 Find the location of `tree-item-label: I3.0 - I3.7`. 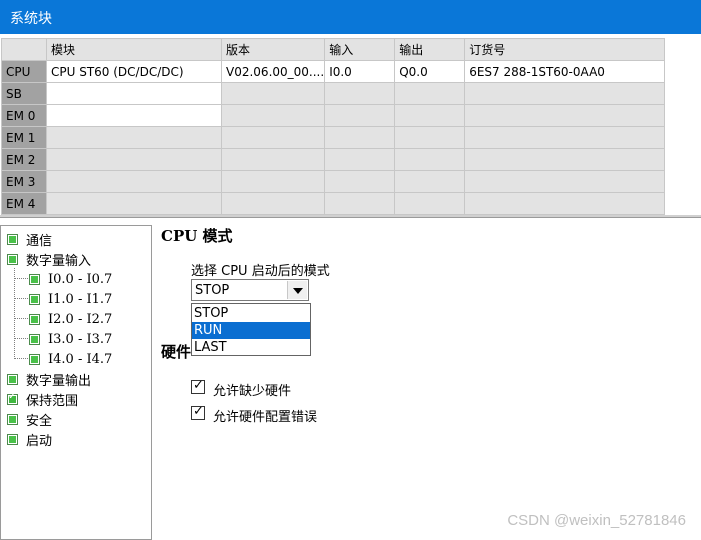

tree-item-label: I3.0 - I3.7 is located at coordinates (80, 339).